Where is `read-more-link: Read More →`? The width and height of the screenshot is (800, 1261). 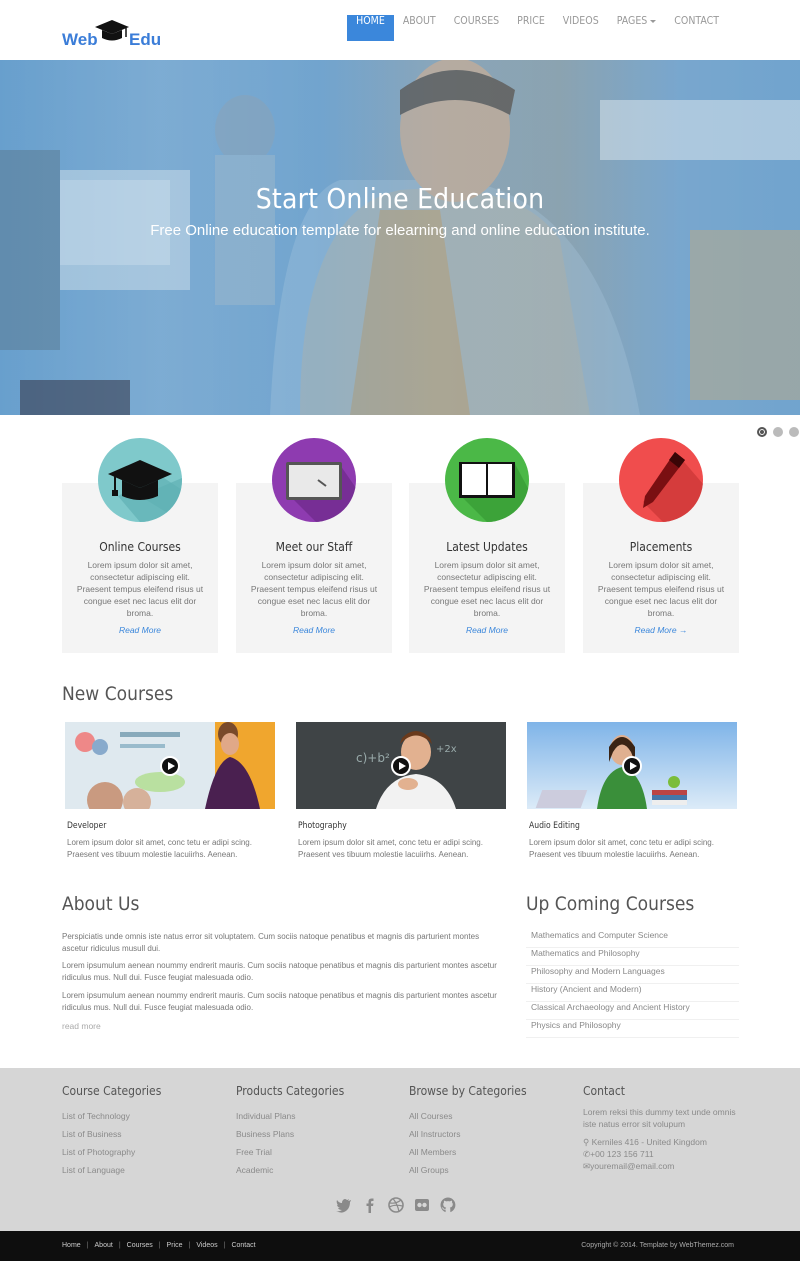
read-more-link: Read More → is located at coordinates (661, 630).